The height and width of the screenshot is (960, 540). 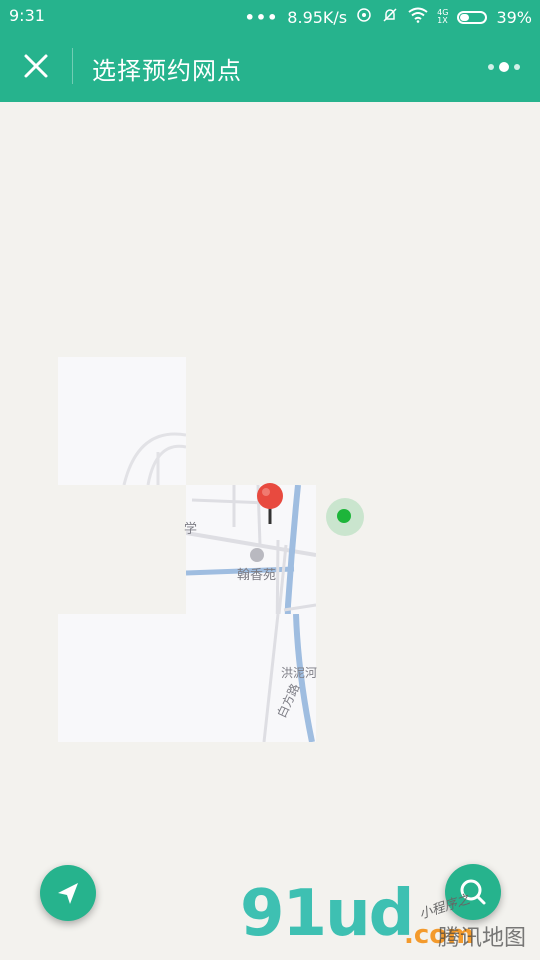 I want to click on map-provider-label: 腾讯地图, so click(x=482, y=938).